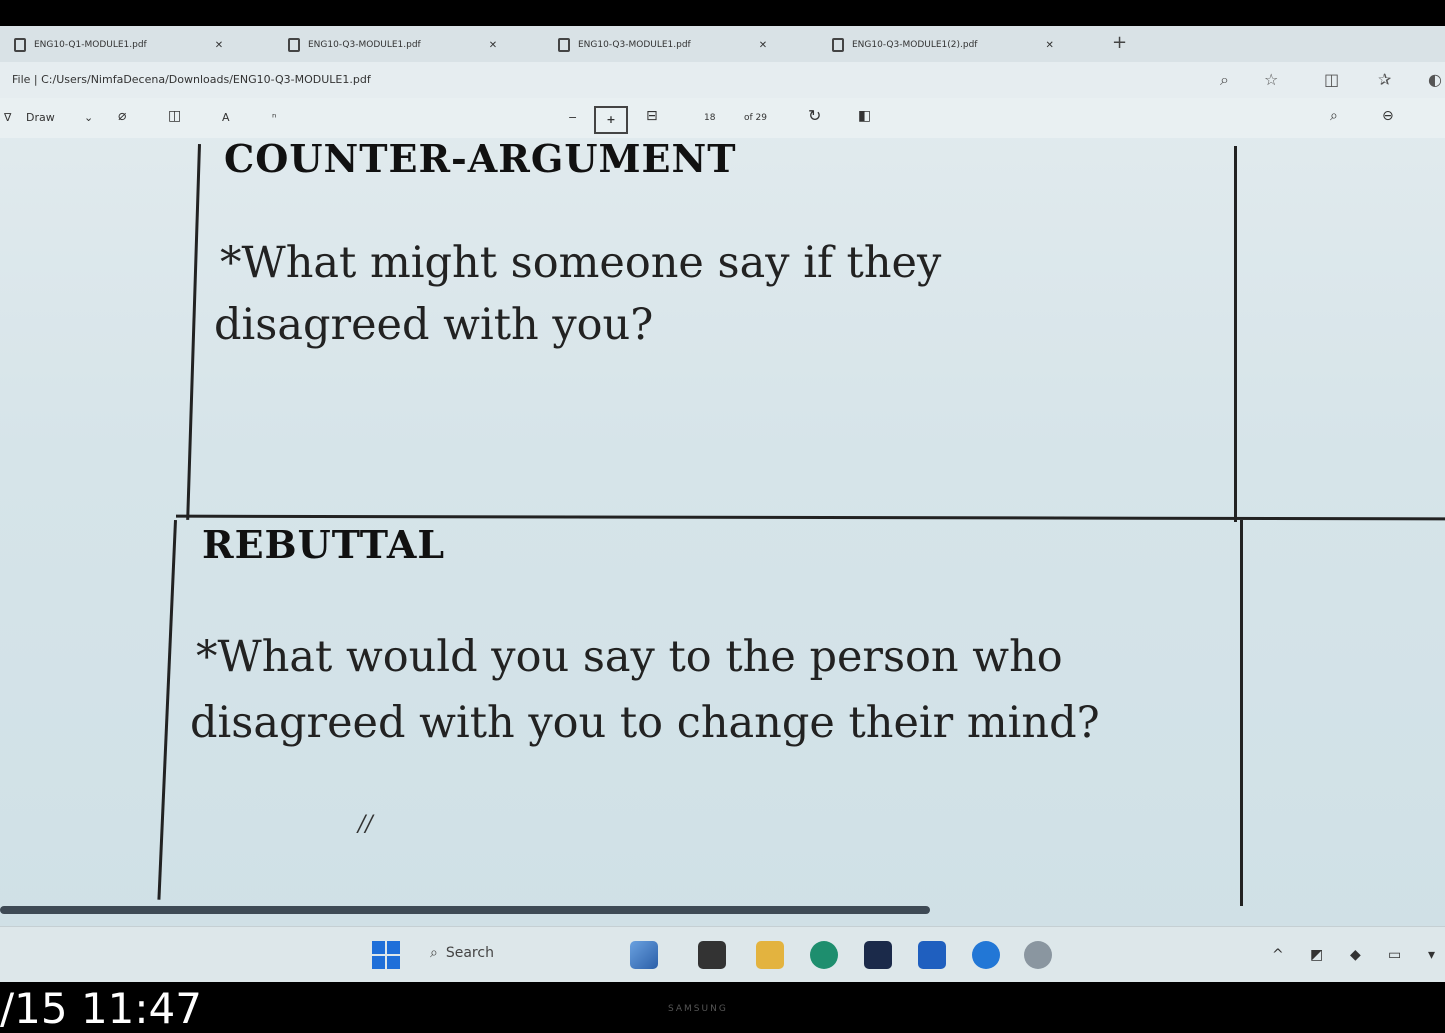  What do you see at coordinates (629, 657) in the screenshot?
I see `question-line: *What would you say to the person who` at bounding box center [629, 657].